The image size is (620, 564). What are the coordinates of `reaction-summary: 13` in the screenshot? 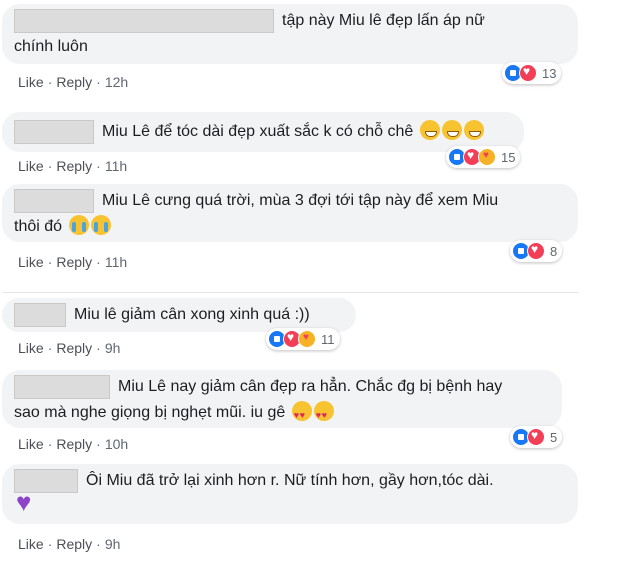 It's located at (532, 73).